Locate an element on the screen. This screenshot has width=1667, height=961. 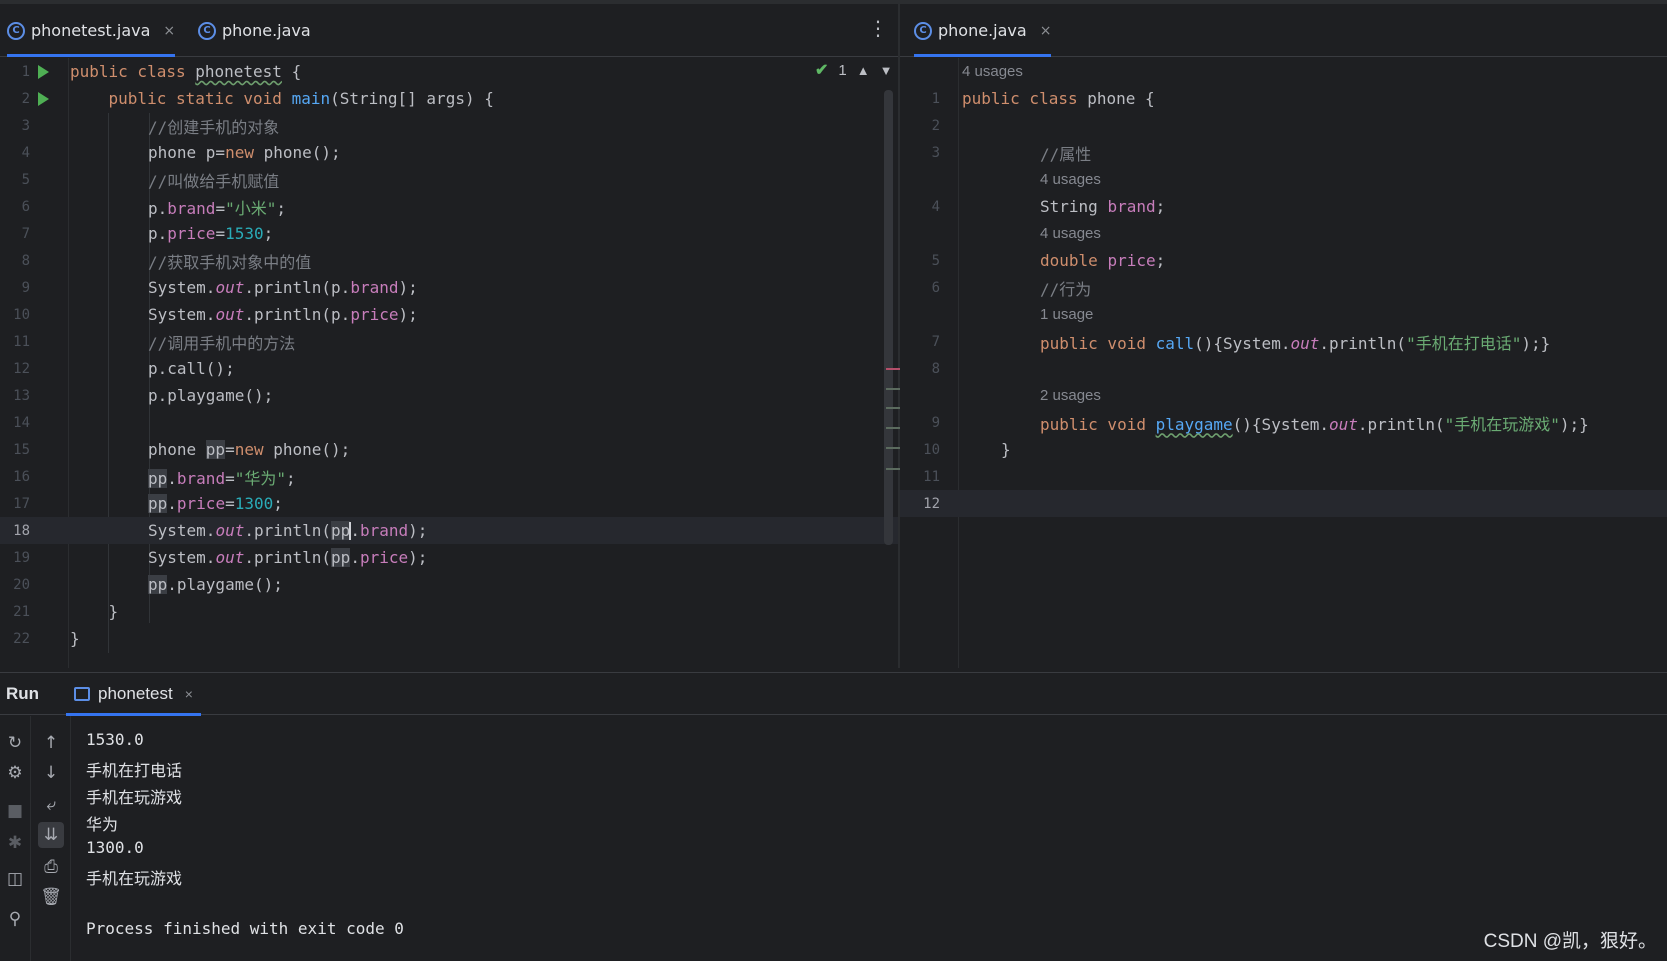
code-line: 2 is located at coordinates (1283, 125).